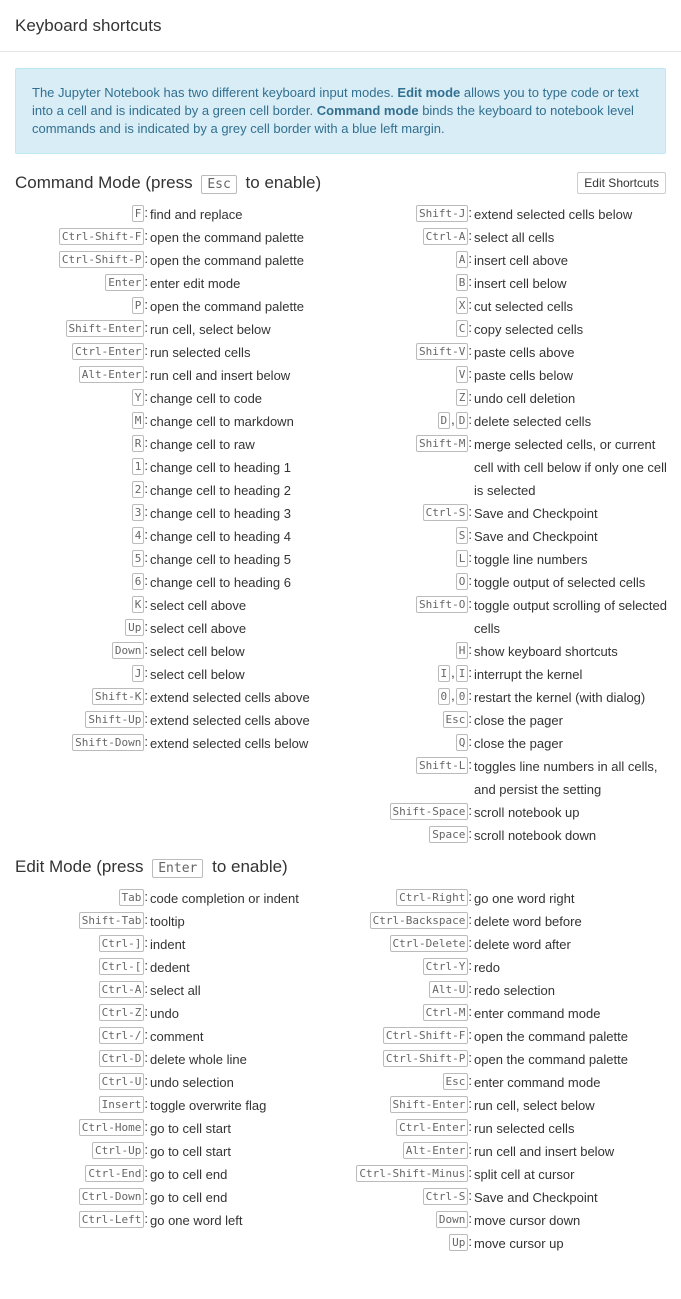 The width and height of the screenshot is (681, 1299). What do you see at coordinates (236, 942) in the screenshot?
I see `shortcut-keys: Ctrl-Delete:` at bounding box center [236, 942].